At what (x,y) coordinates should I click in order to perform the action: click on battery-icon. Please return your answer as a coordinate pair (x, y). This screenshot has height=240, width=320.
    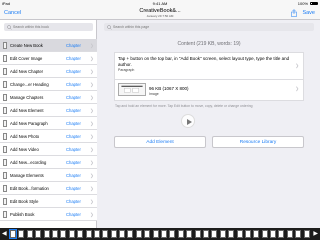
    Looking at the image, I should click on (314, 3).